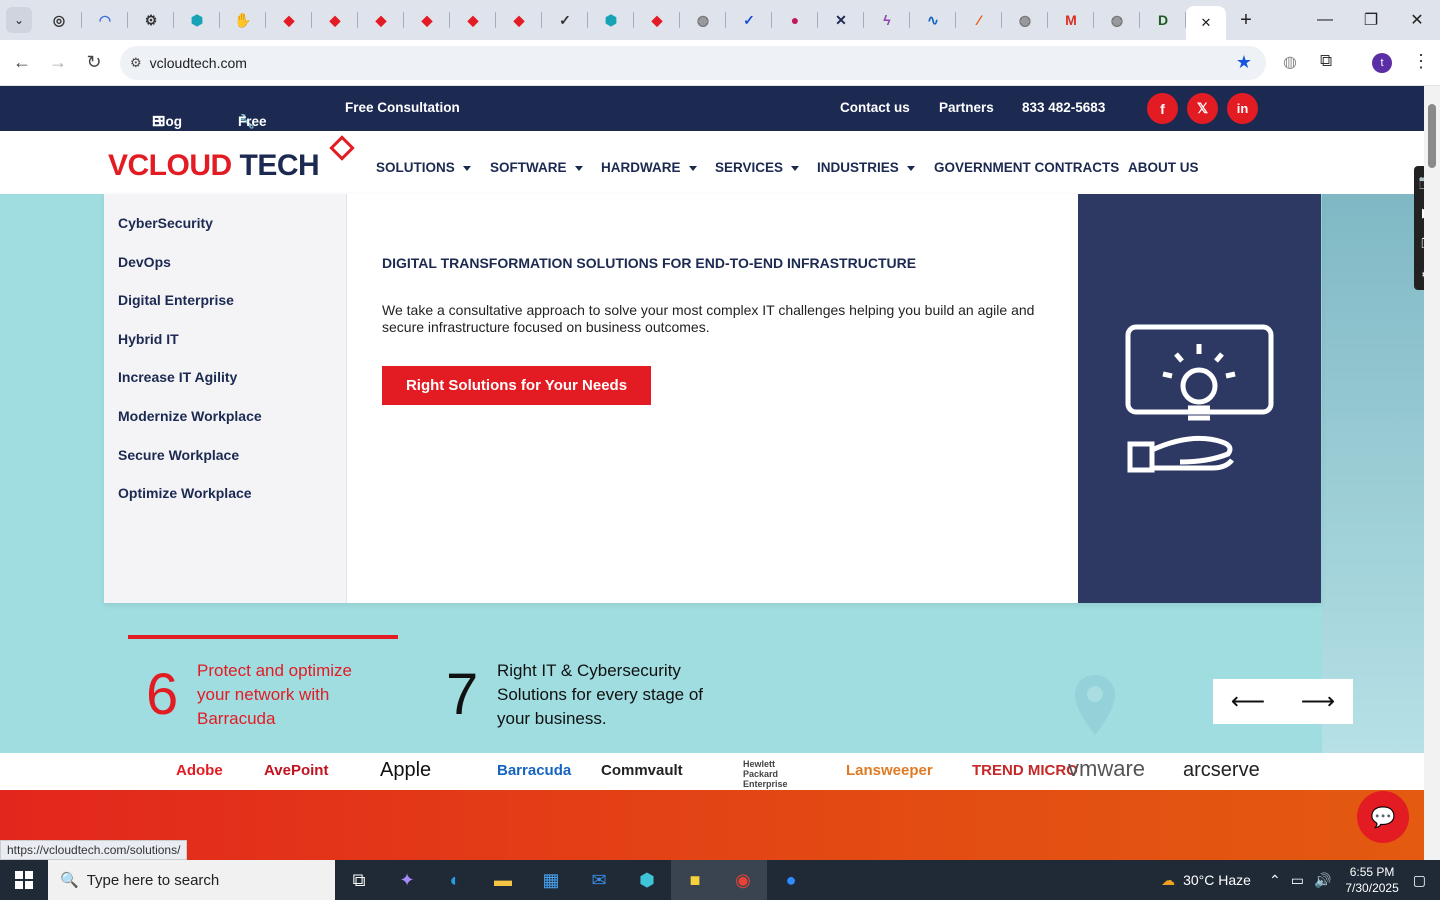  I want to click on browser-tab: ⁄, so click(979, 20).